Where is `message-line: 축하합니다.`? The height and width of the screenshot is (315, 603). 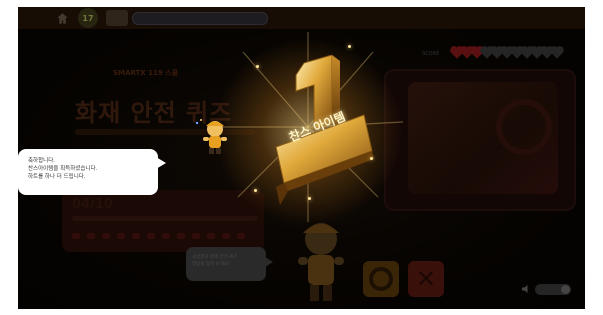
message-line: 축하합니다. is located at coordinates (42, 161).